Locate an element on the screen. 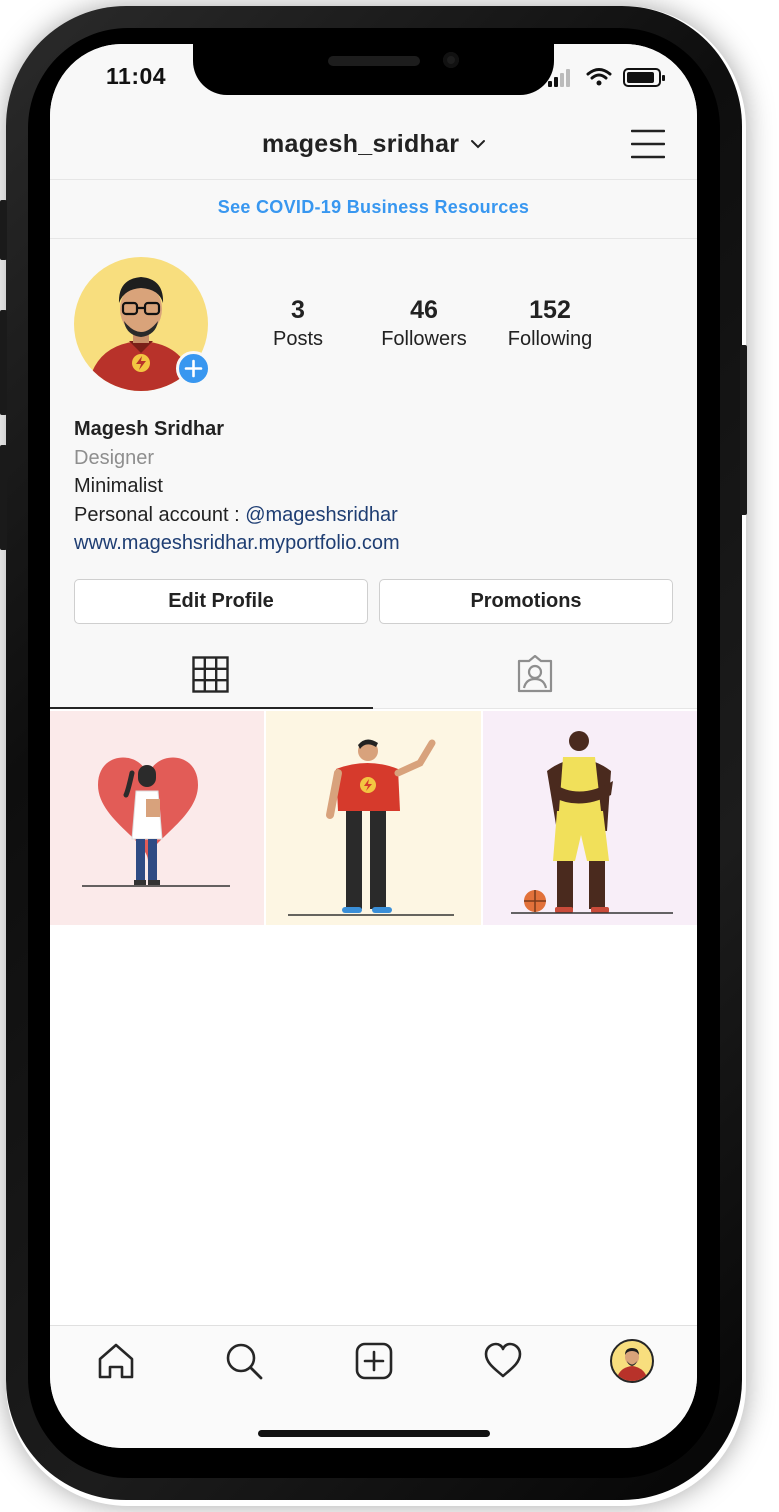  tab-grid is located at coordinates (211, 674).